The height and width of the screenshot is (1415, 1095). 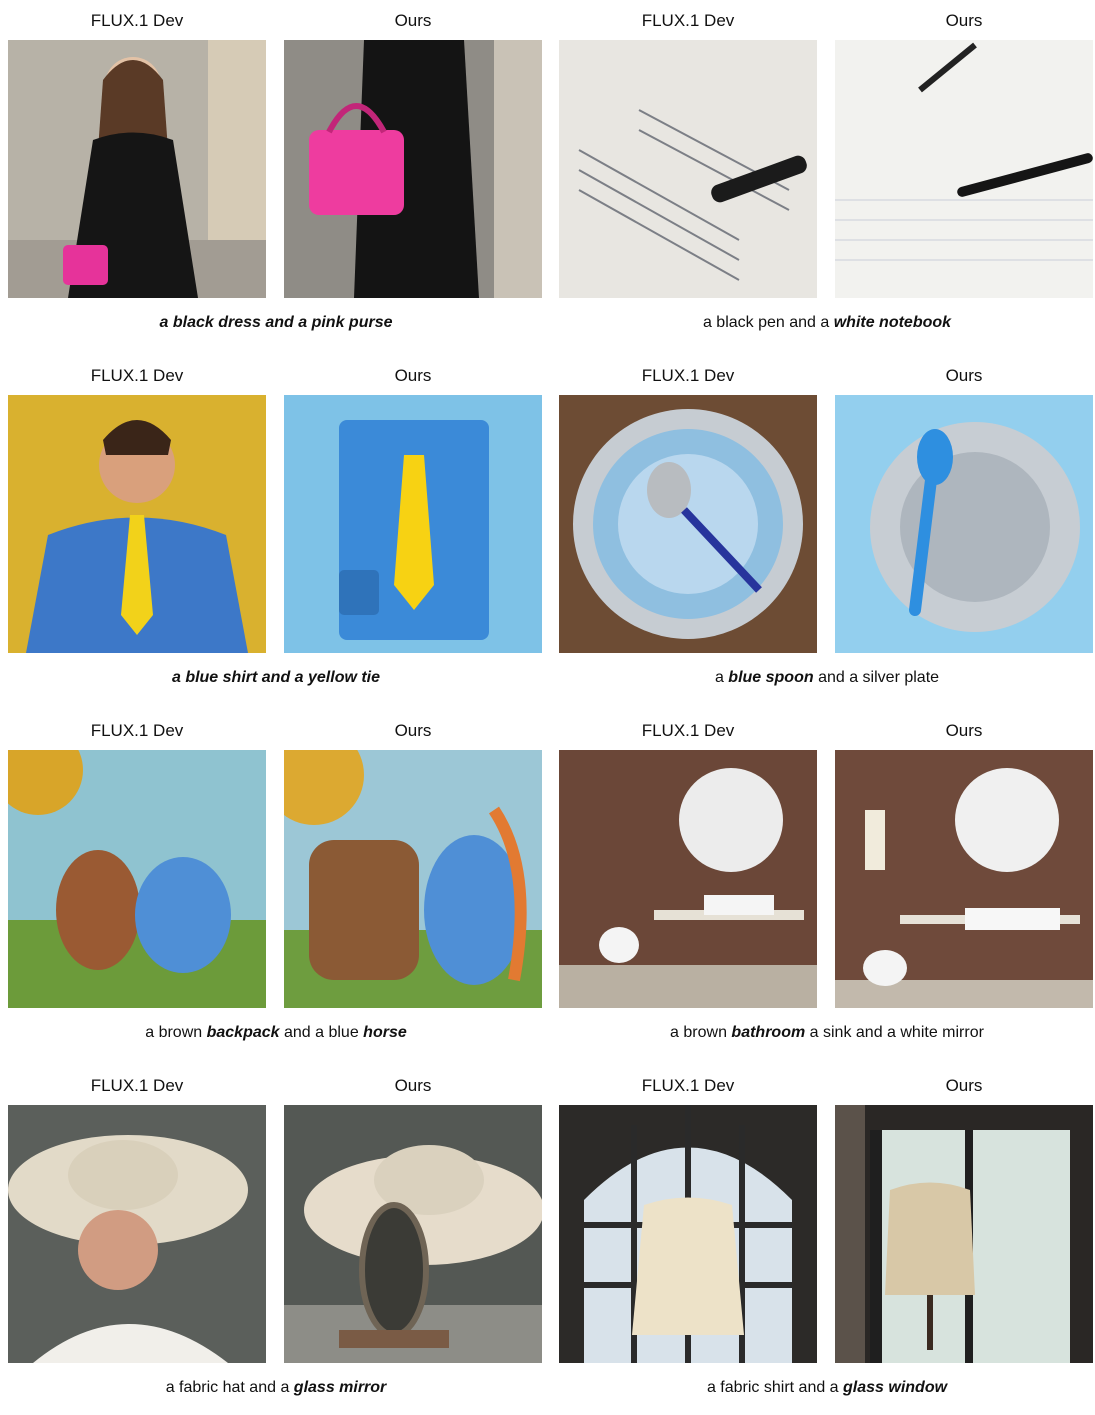 I want to click on caption: a blue shirt and a yellow tie, so click(x=276, y=678).